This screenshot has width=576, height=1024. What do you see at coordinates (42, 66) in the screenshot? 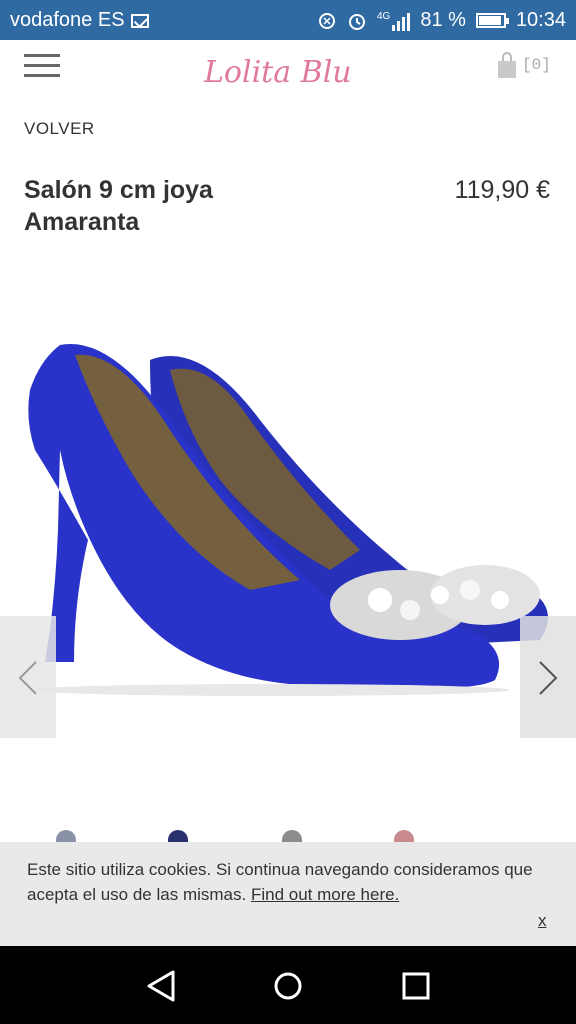
I see `menu-icon` at bounding box center [42, 66].